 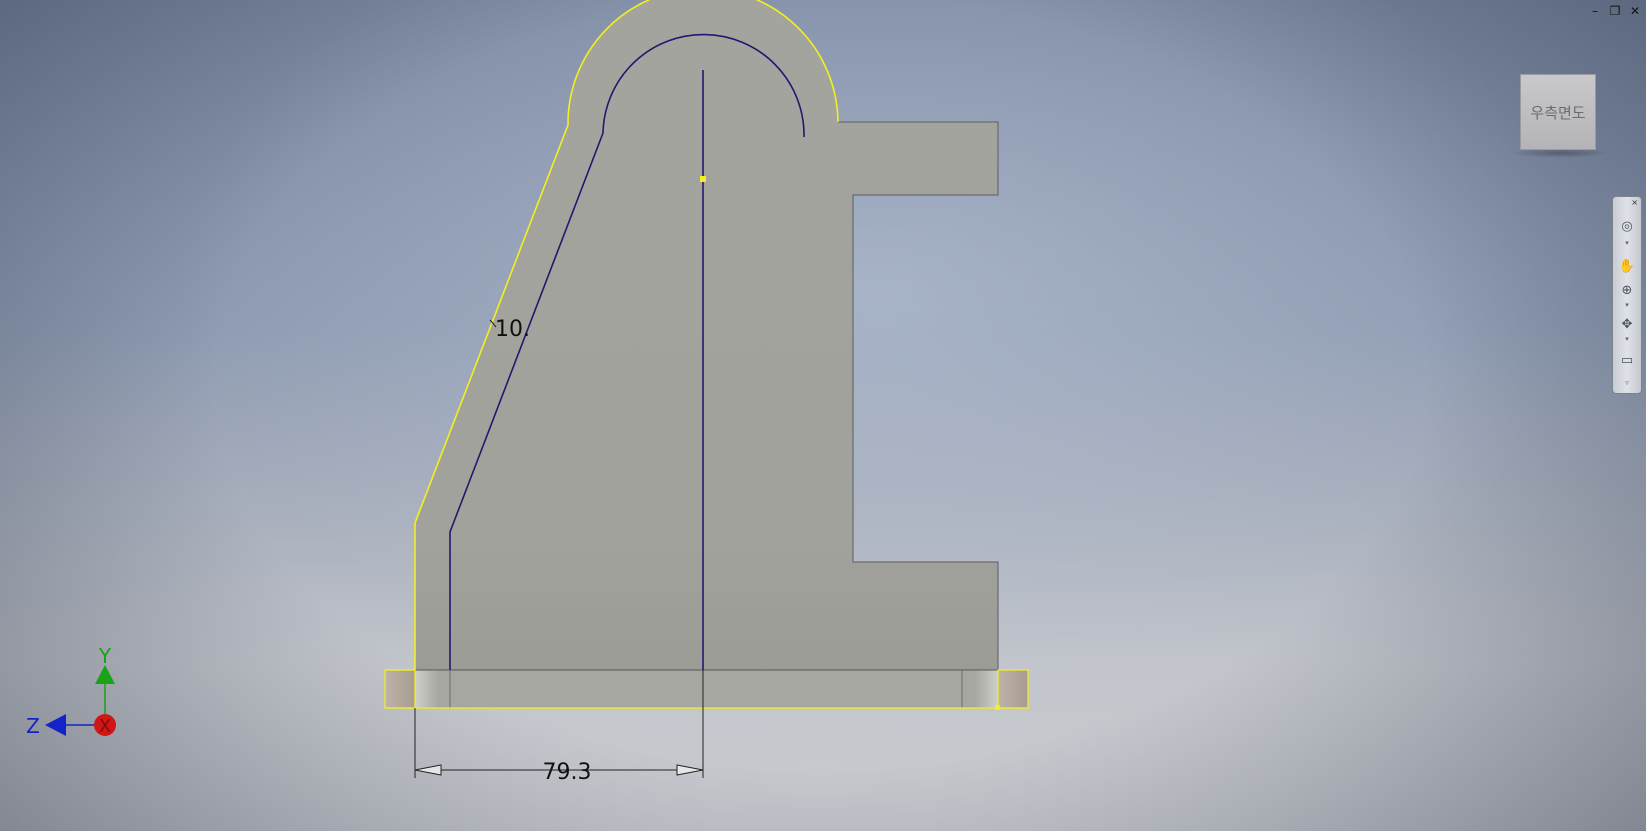 What do you see at coordinates (71, 691) in the screenshot?
I see `axis-triad: Y Z X` at bounding box center [71, 691].